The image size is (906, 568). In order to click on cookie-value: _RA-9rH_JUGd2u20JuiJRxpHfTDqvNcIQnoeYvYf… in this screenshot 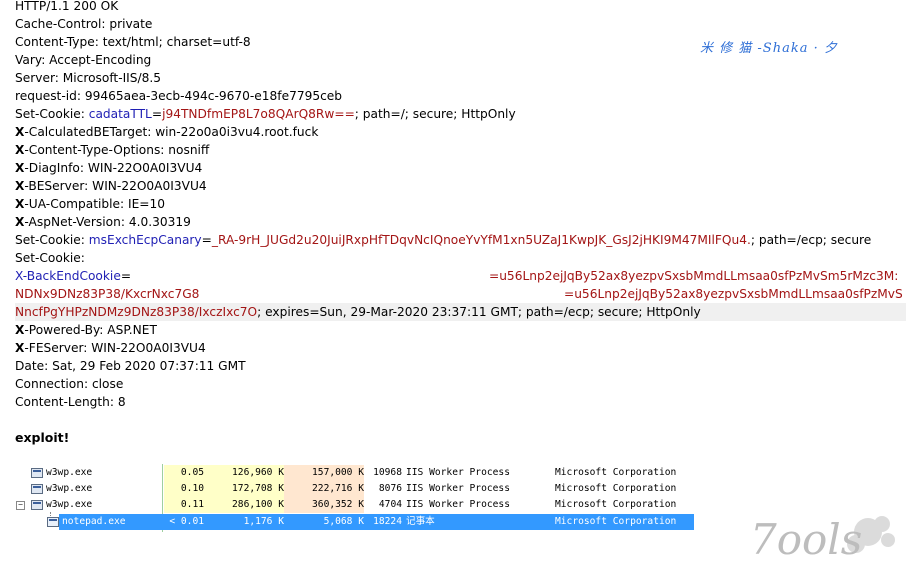, I will do `click(481, 240)`.